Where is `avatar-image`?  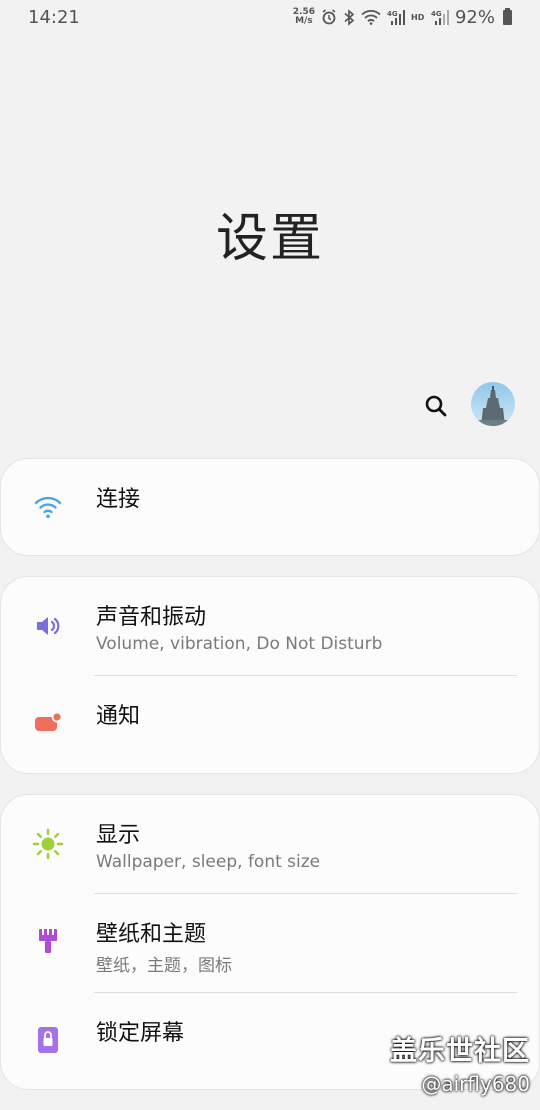
avatar-image is located at coordinates (493, 404).